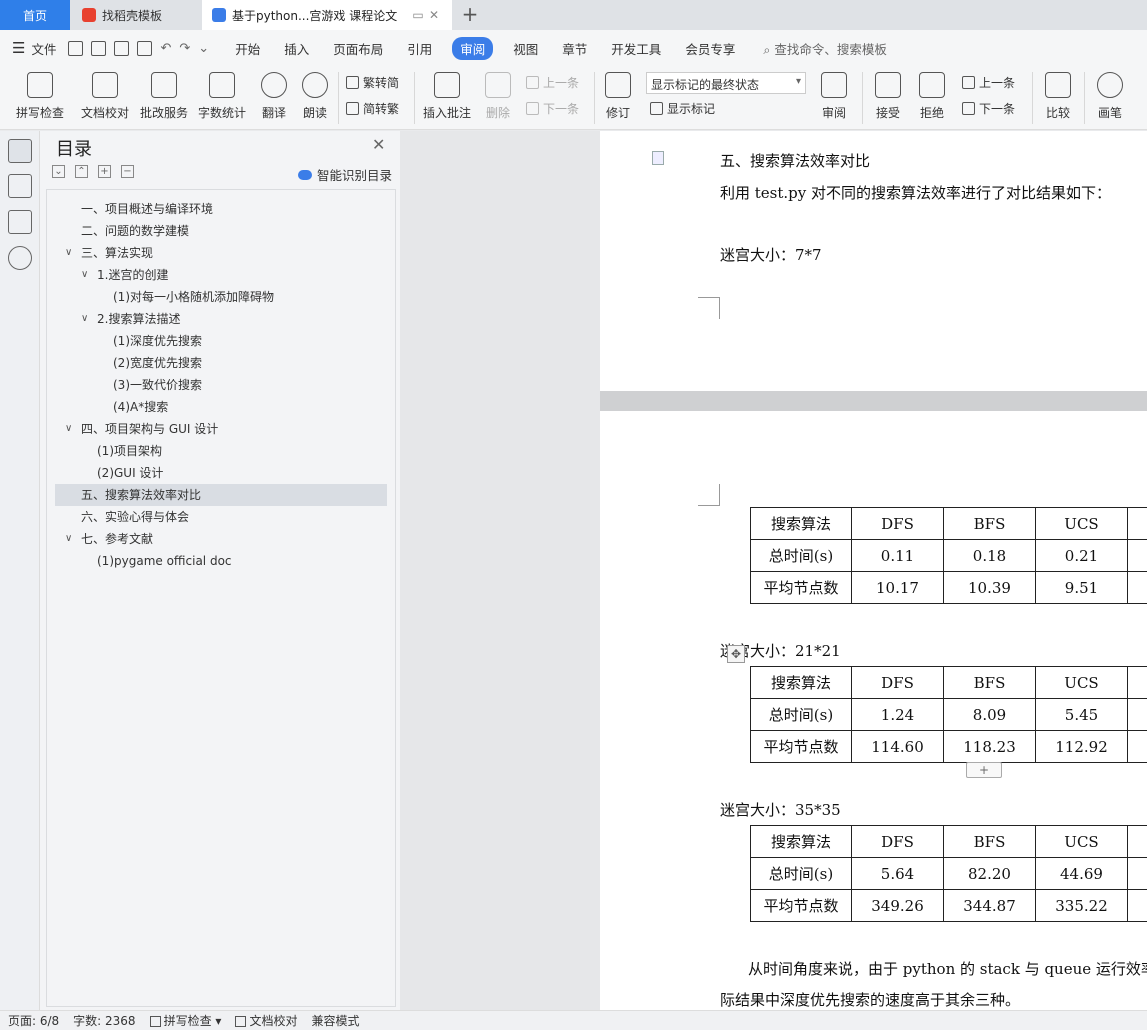 This screenshot has width=1147, height=1030. I want to click on print-icon, so click(122, 48).